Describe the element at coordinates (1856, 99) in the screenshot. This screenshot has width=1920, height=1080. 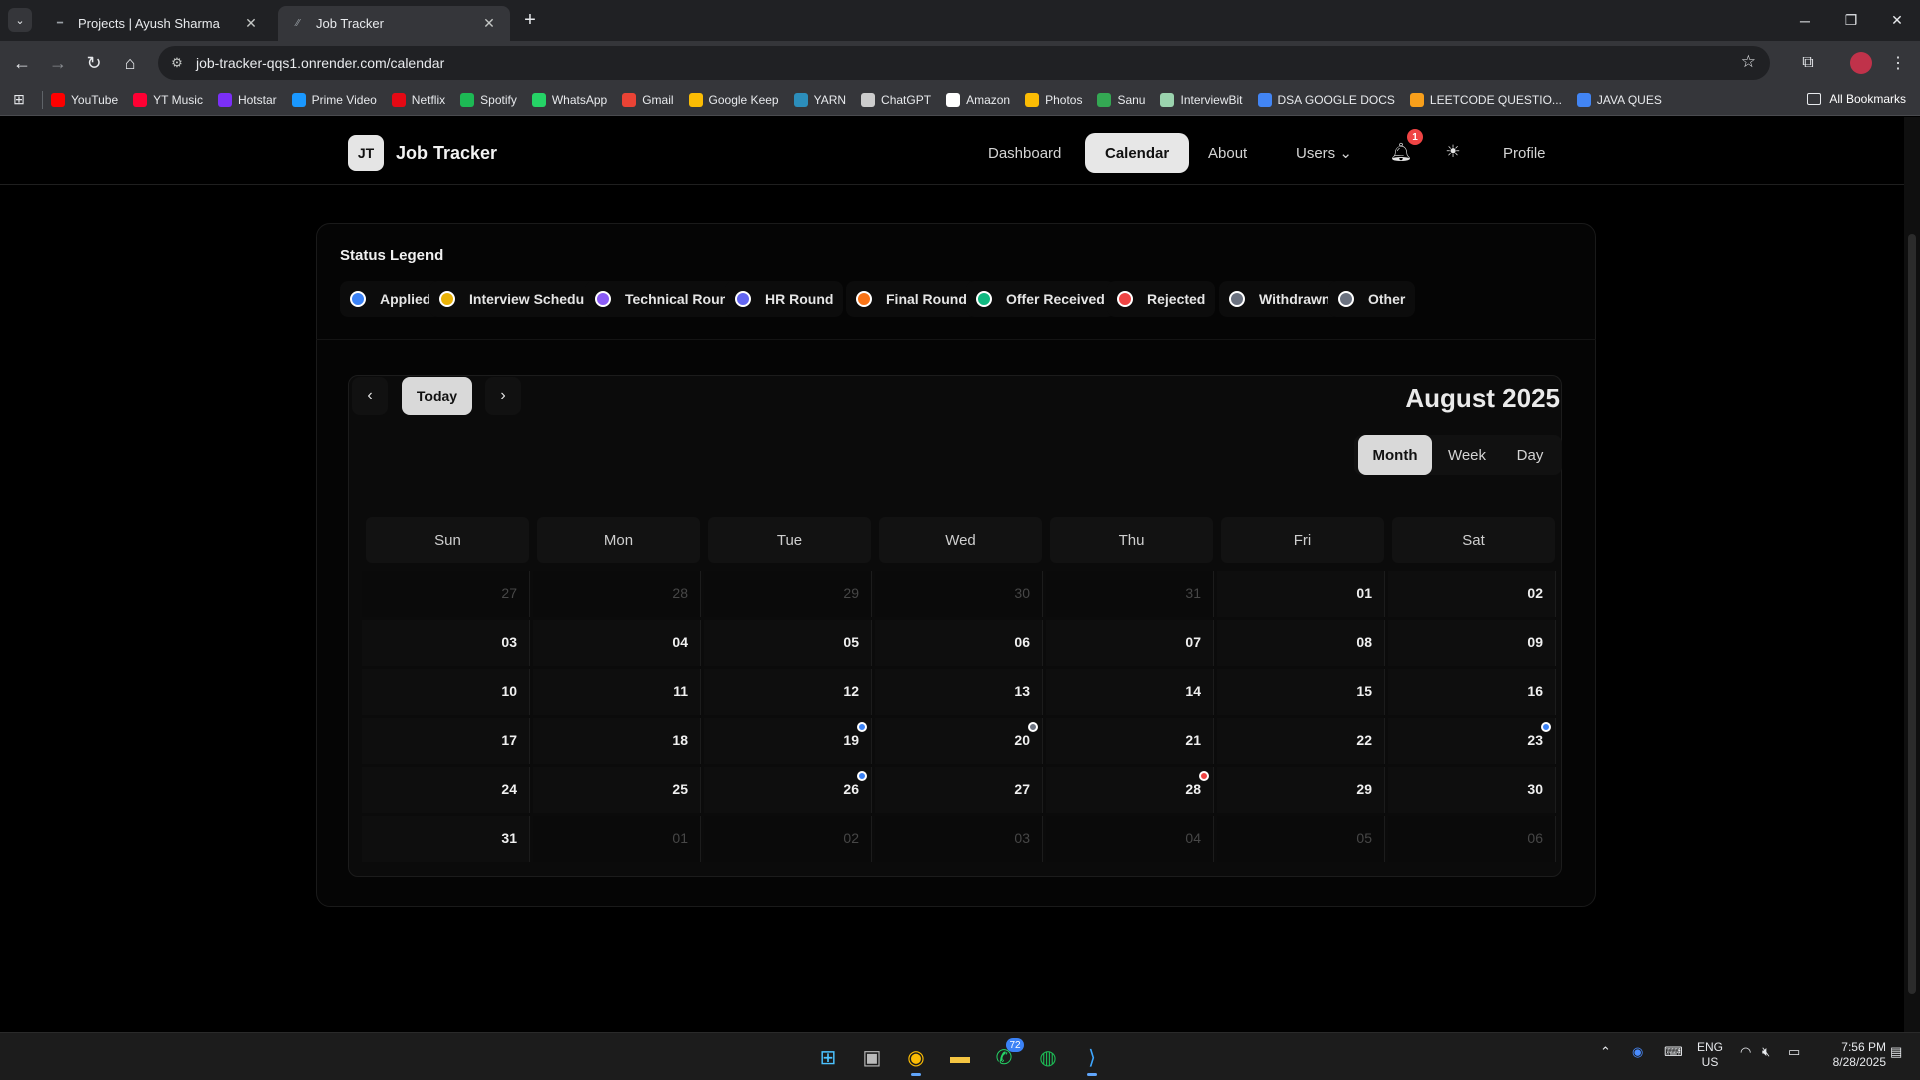
I see `all-bookmarks: All Bookmarks` at that location.